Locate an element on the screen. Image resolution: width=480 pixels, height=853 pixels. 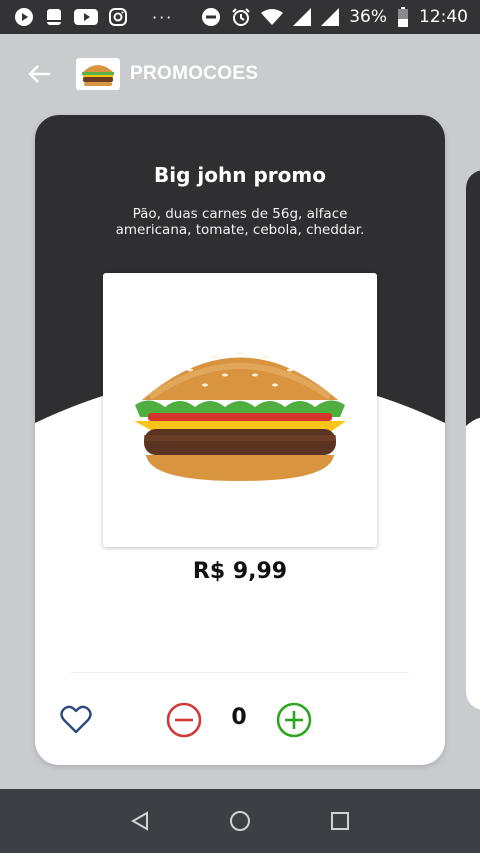
alarm-icon is located at coordinates (241, 17).